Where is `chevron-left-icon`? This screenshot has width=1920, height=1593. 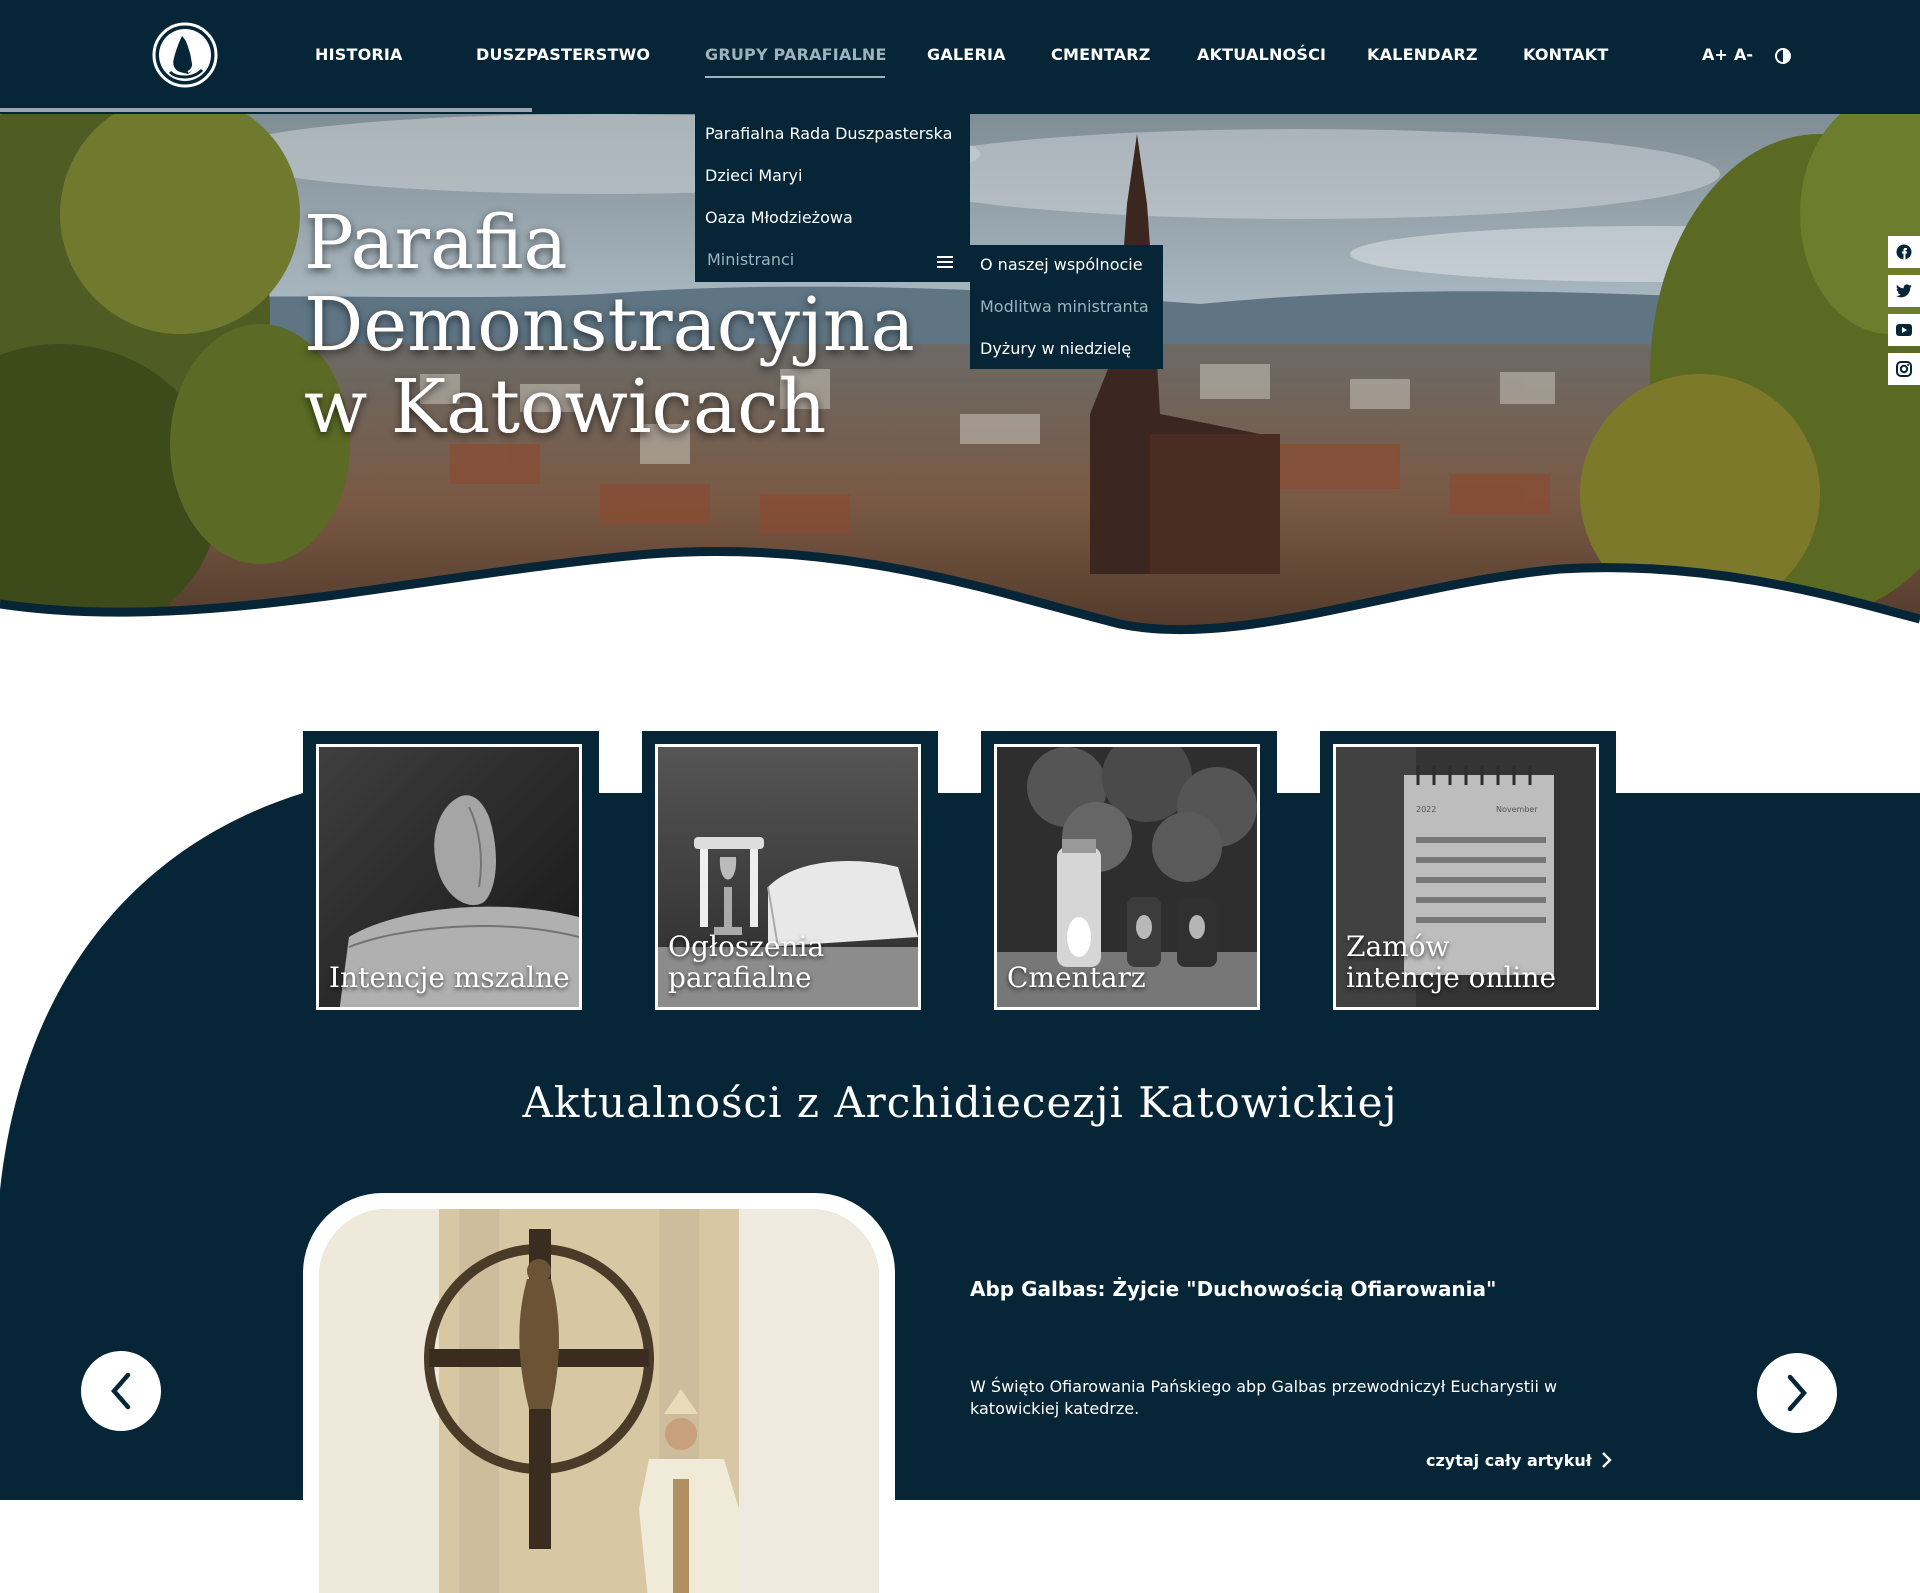 chevron-left-icon is located at coordinates (121, 1391).